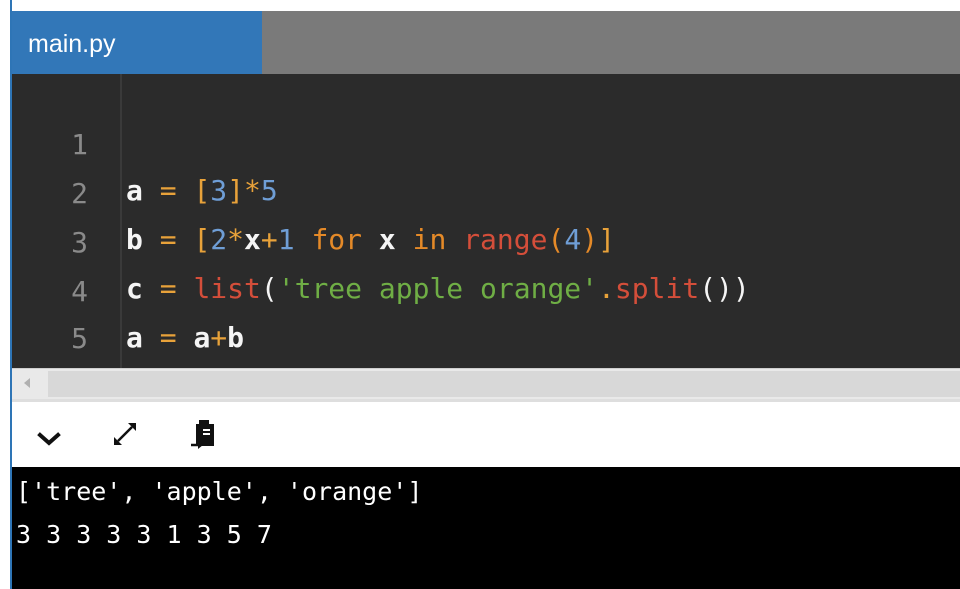  I want to click on code-line-5: 5 print(c), so click(136, 335).